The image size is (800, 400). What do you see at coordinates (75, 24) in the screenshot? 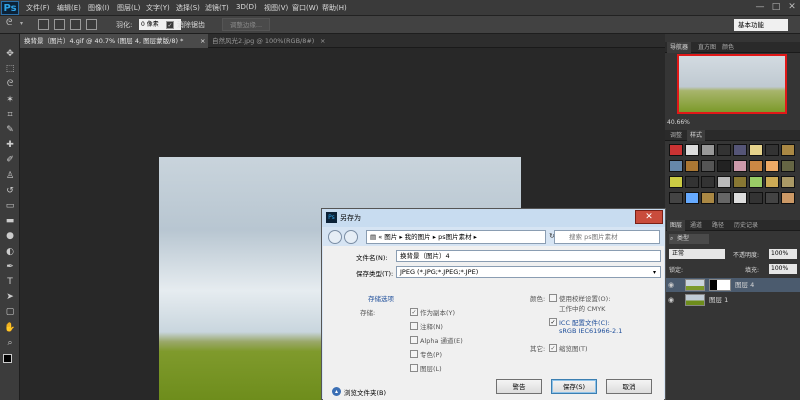
I see `subtract-selection-icon` at bounding box center [75, 24].